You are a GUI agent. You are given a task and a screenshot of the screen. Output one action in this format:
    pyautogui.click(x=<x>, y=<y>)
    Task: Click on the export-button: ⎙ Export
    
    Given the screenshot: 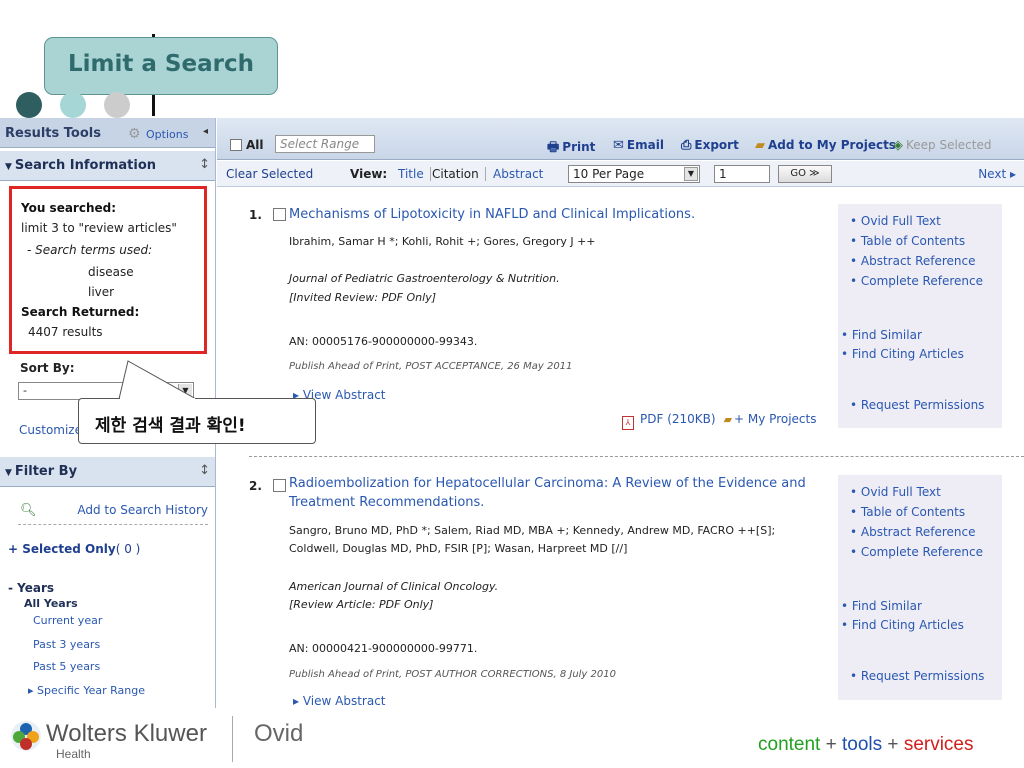 What is the action you would take?
    pyautogui.click(x=710, y=145)
    